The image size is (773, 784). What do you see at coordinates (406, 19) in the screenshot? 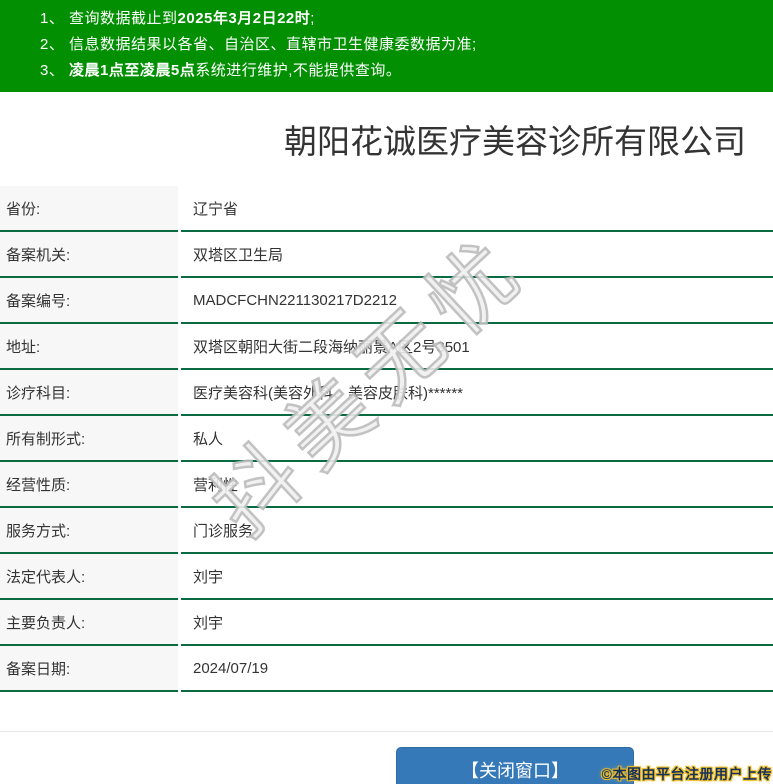
I see `notice-line-1: 1、 查询数据截止到2025年3月2日22时;` at bounding box center [406, 19].